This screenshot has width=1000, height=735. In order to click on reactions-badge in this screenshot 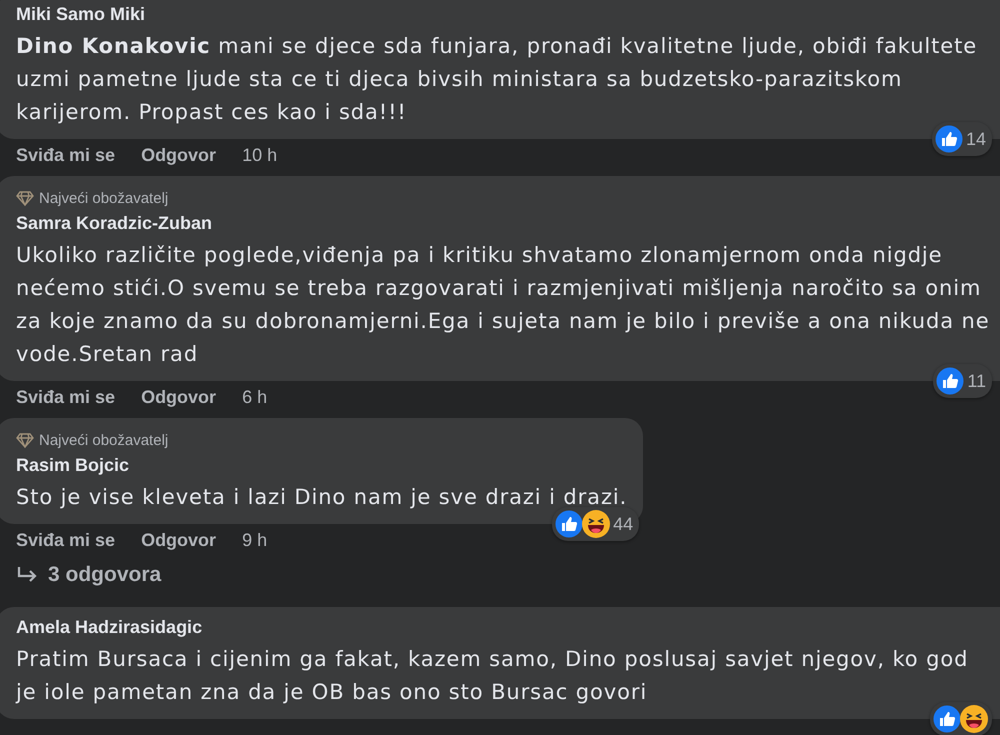, I will do `click(961, 718)`.